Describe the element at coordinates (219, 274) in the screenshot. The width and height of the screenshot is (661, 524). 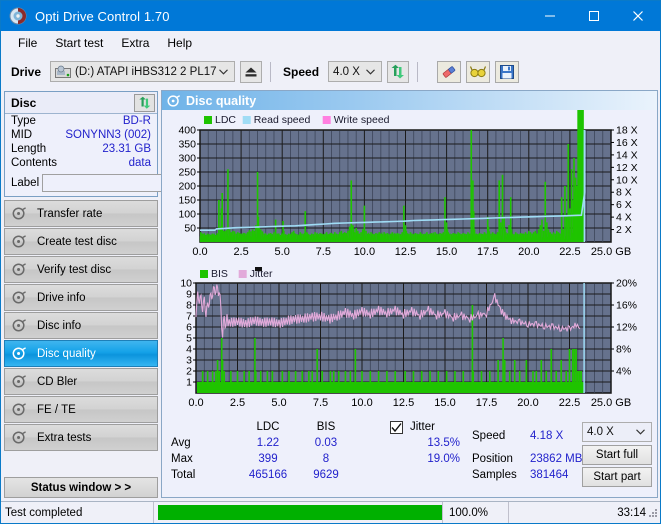
I see `svg-text: BIS` at that location.